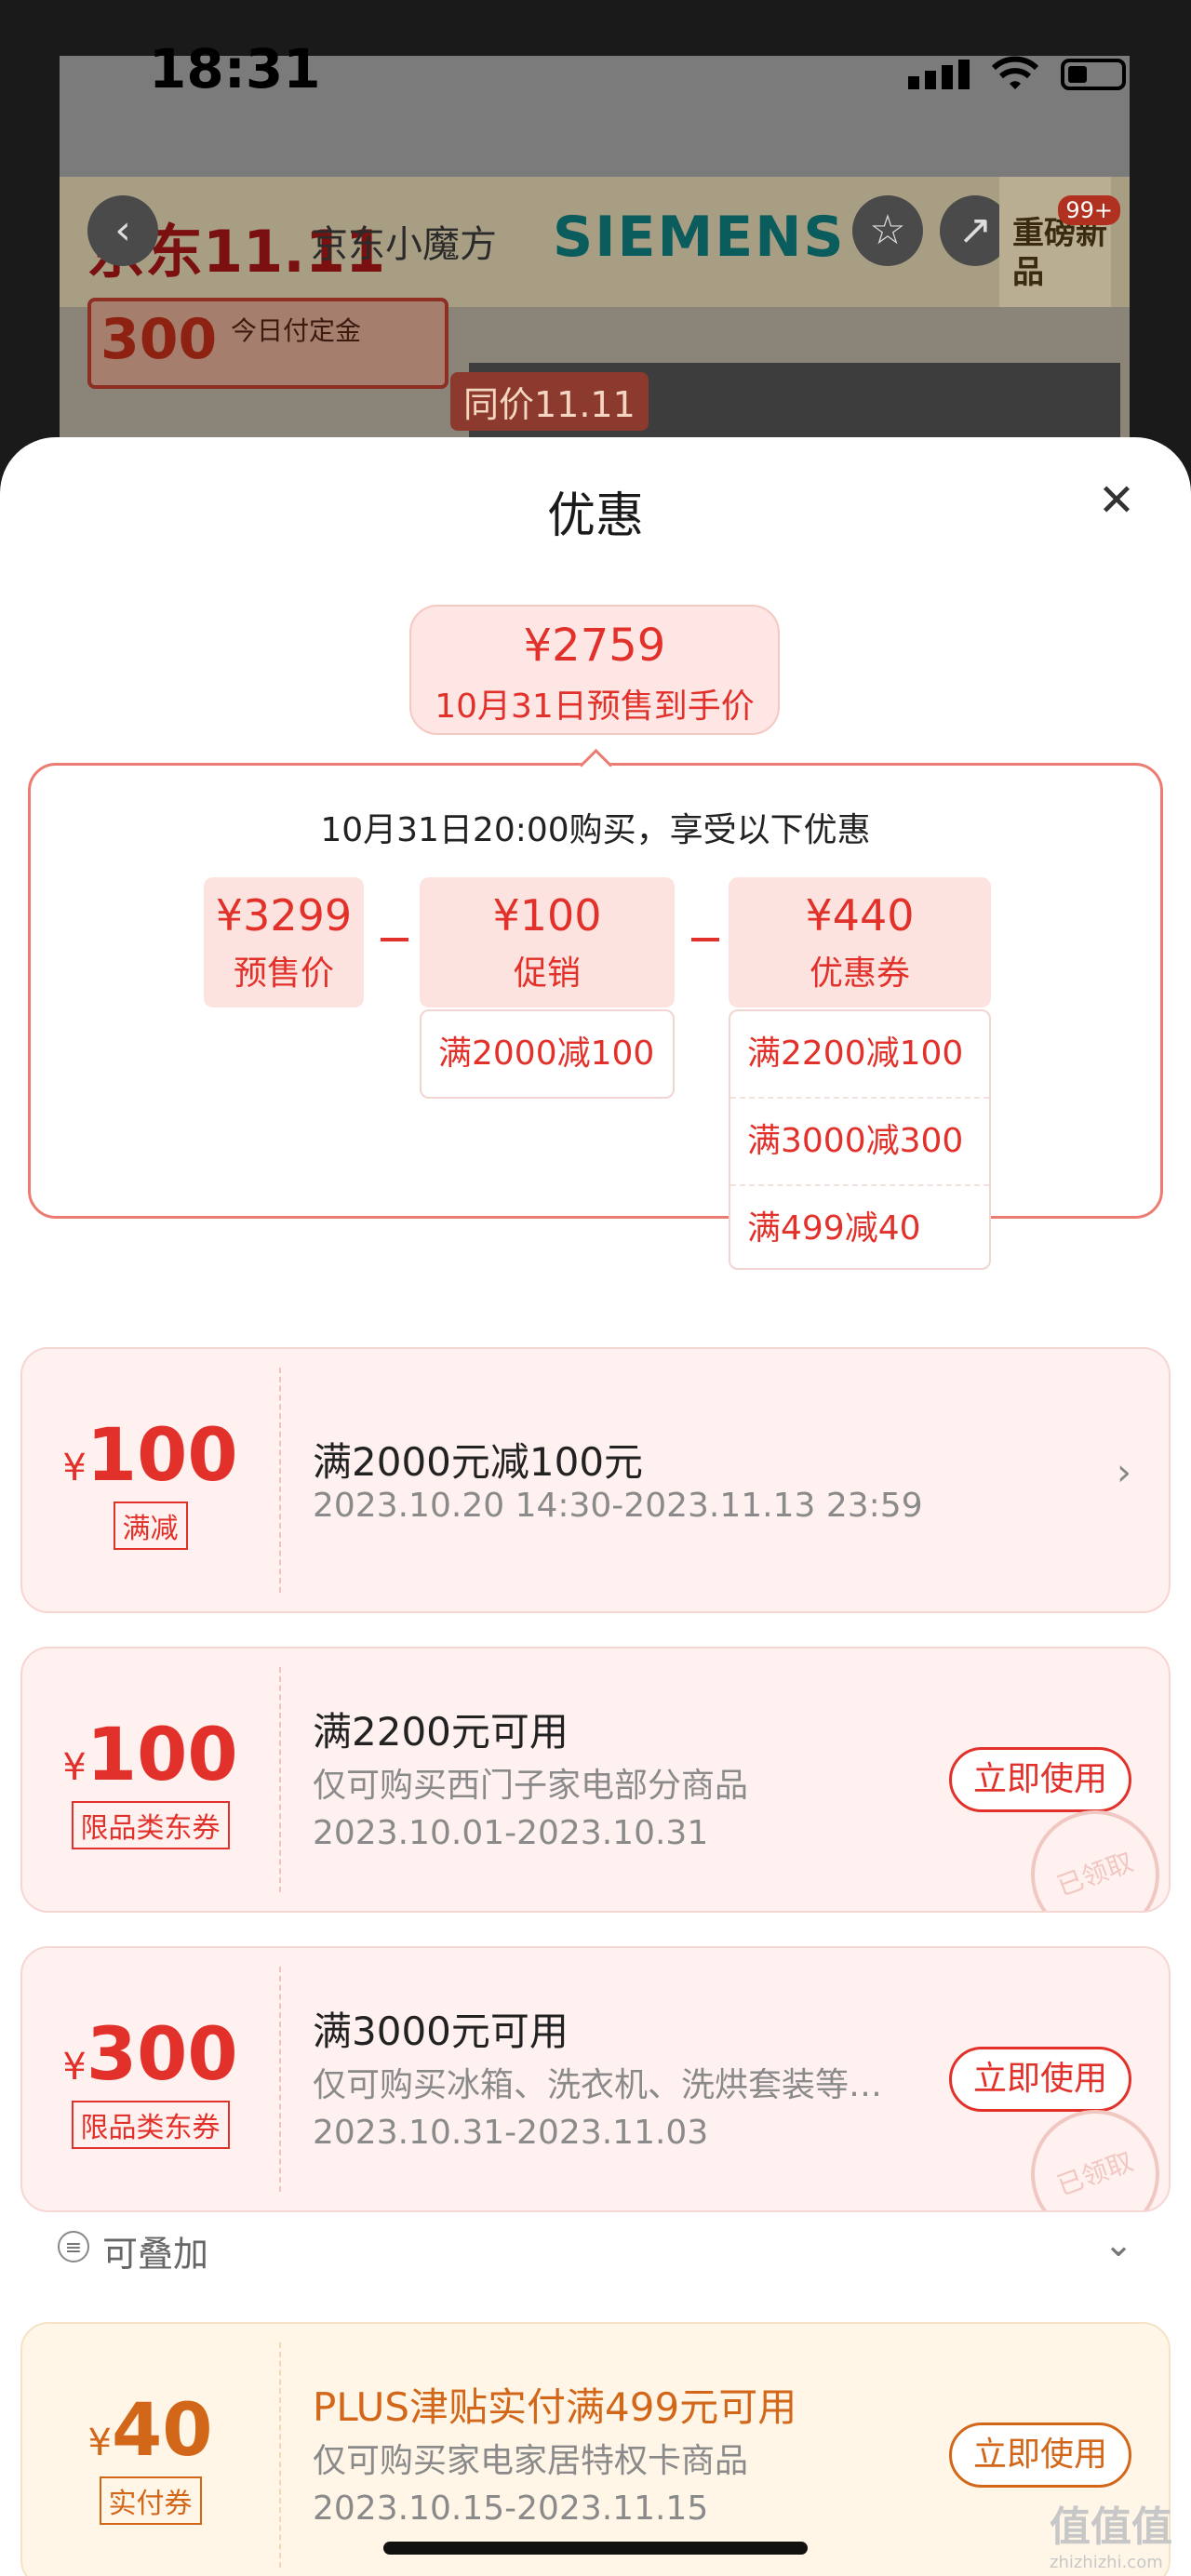 The image size is (1191, 2576). Describe the element at coordinates (860, 942) in the screenshot. I see `coupon-cell: ¥440 优惠券` at that location.